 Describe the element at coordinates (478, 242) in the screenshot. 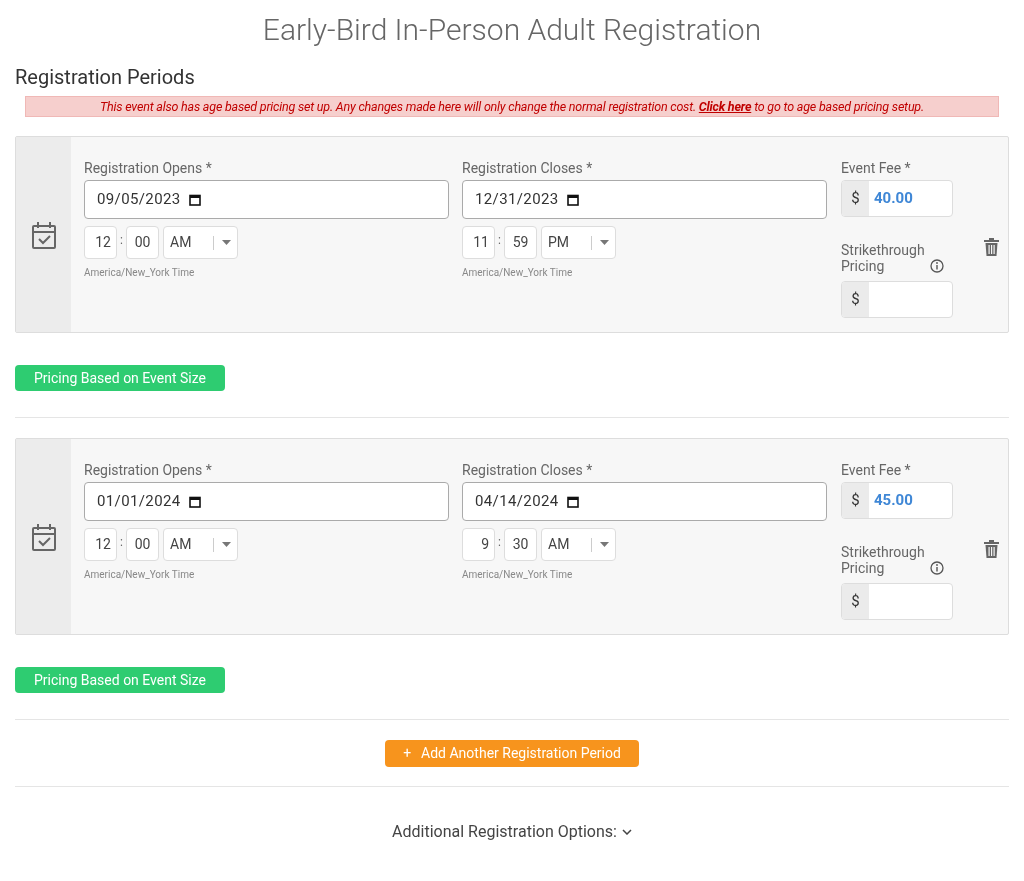

I see `hour-field: 11` at that location.